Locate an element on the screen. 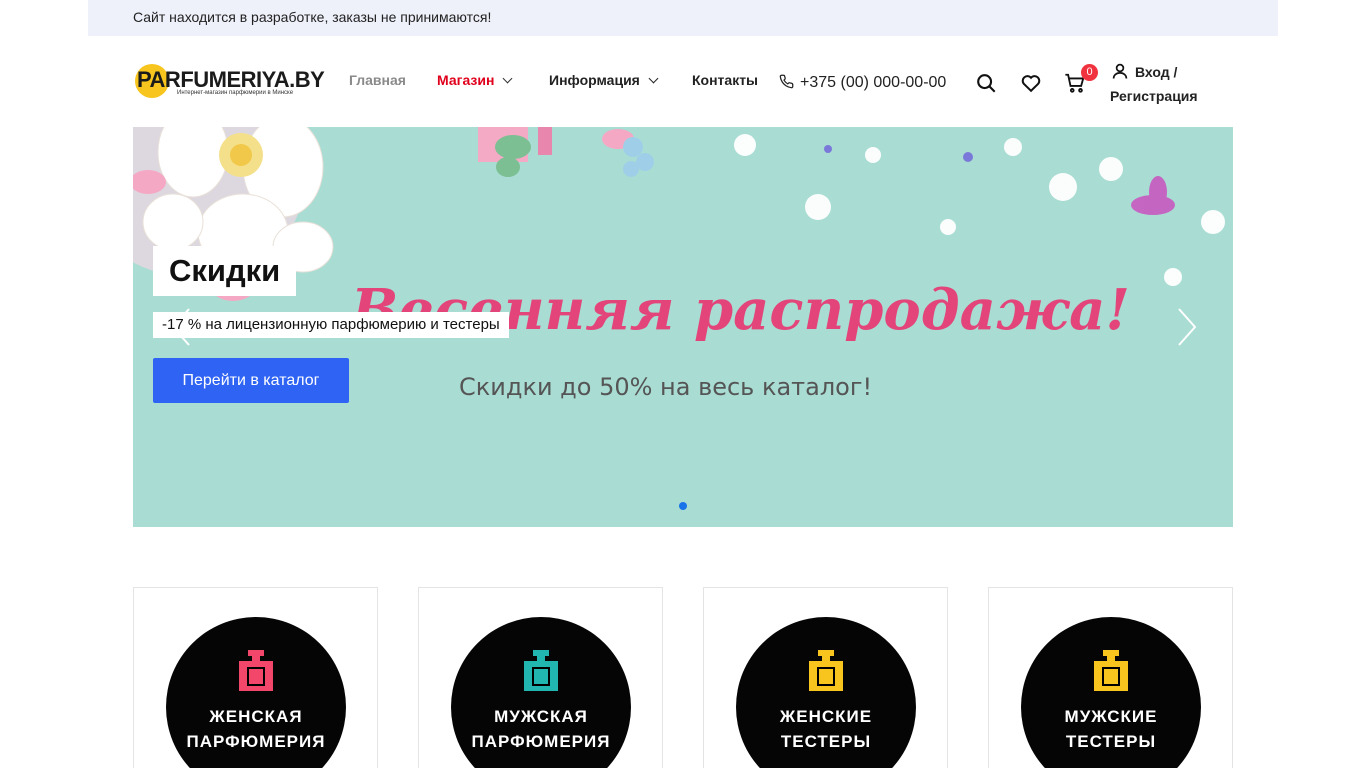 The width and height of the screenshot is (1366, 768). category-label: МУЖСКИЕ ТЕСТЕРЫ is located at coordinates (1111, 729).